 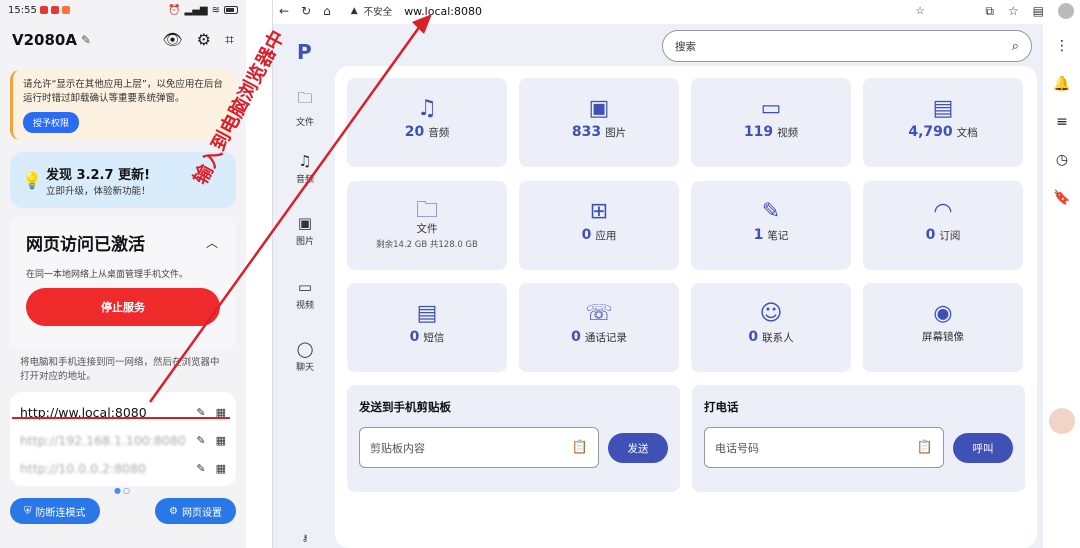 I want to click on battery-icon, so click(x=231, y=10).